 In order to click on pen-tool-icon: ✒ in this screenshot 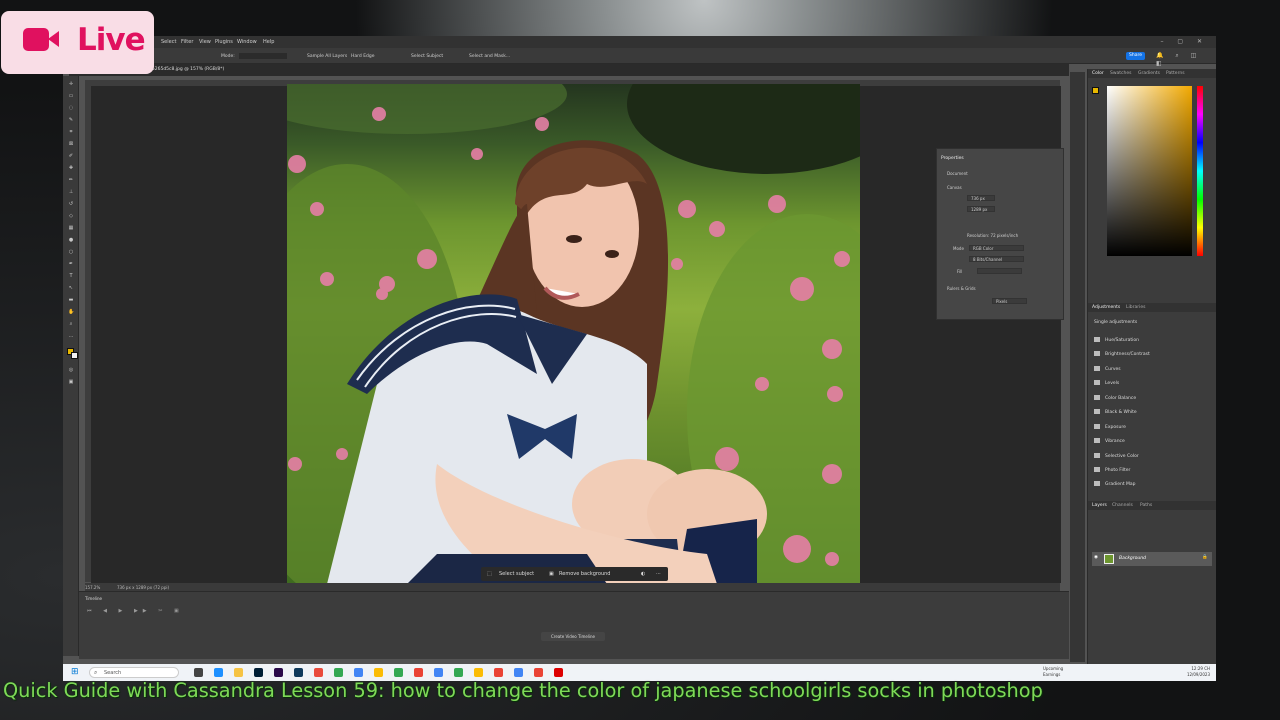, I will do `click(71, 264)`.